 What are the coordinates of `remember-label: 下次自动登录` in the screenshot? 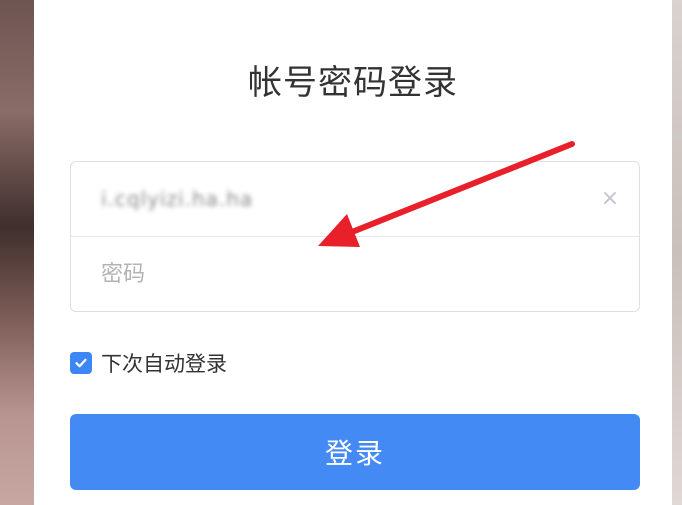 It's located at (164, 364).